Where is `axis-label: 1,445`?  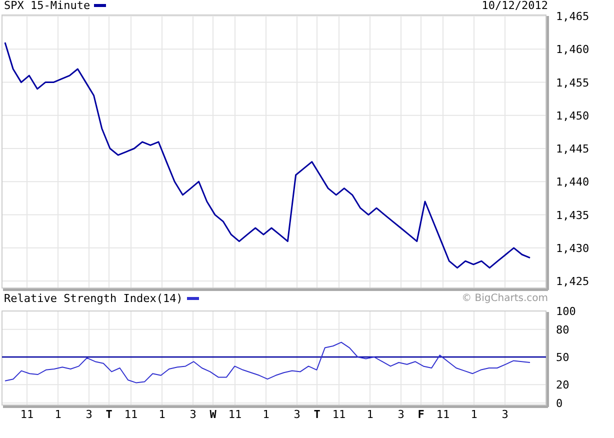 axis-label: 1,445 is located at coordinates (573, 149).